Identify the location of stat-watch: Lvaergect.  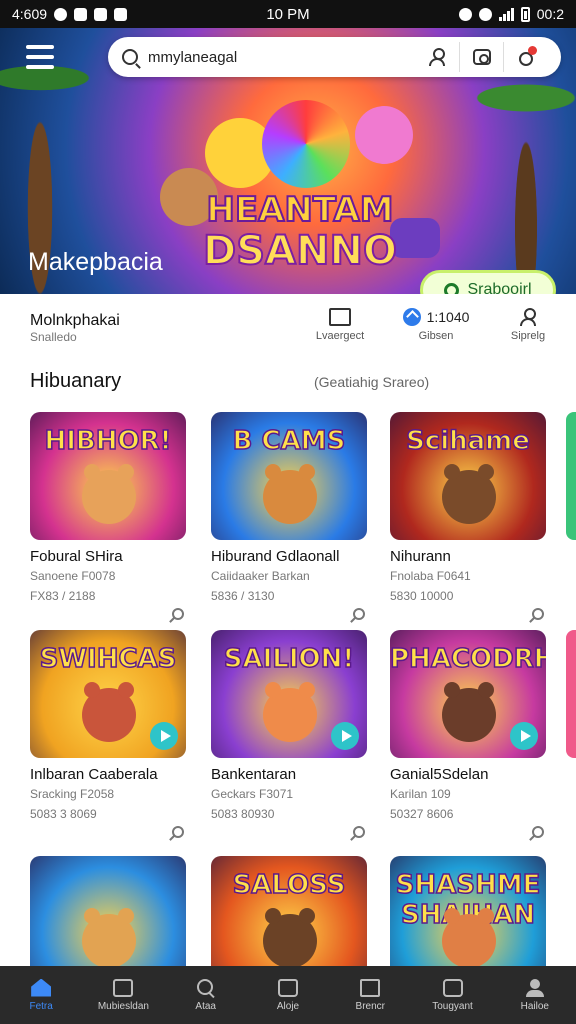
(340, 325).